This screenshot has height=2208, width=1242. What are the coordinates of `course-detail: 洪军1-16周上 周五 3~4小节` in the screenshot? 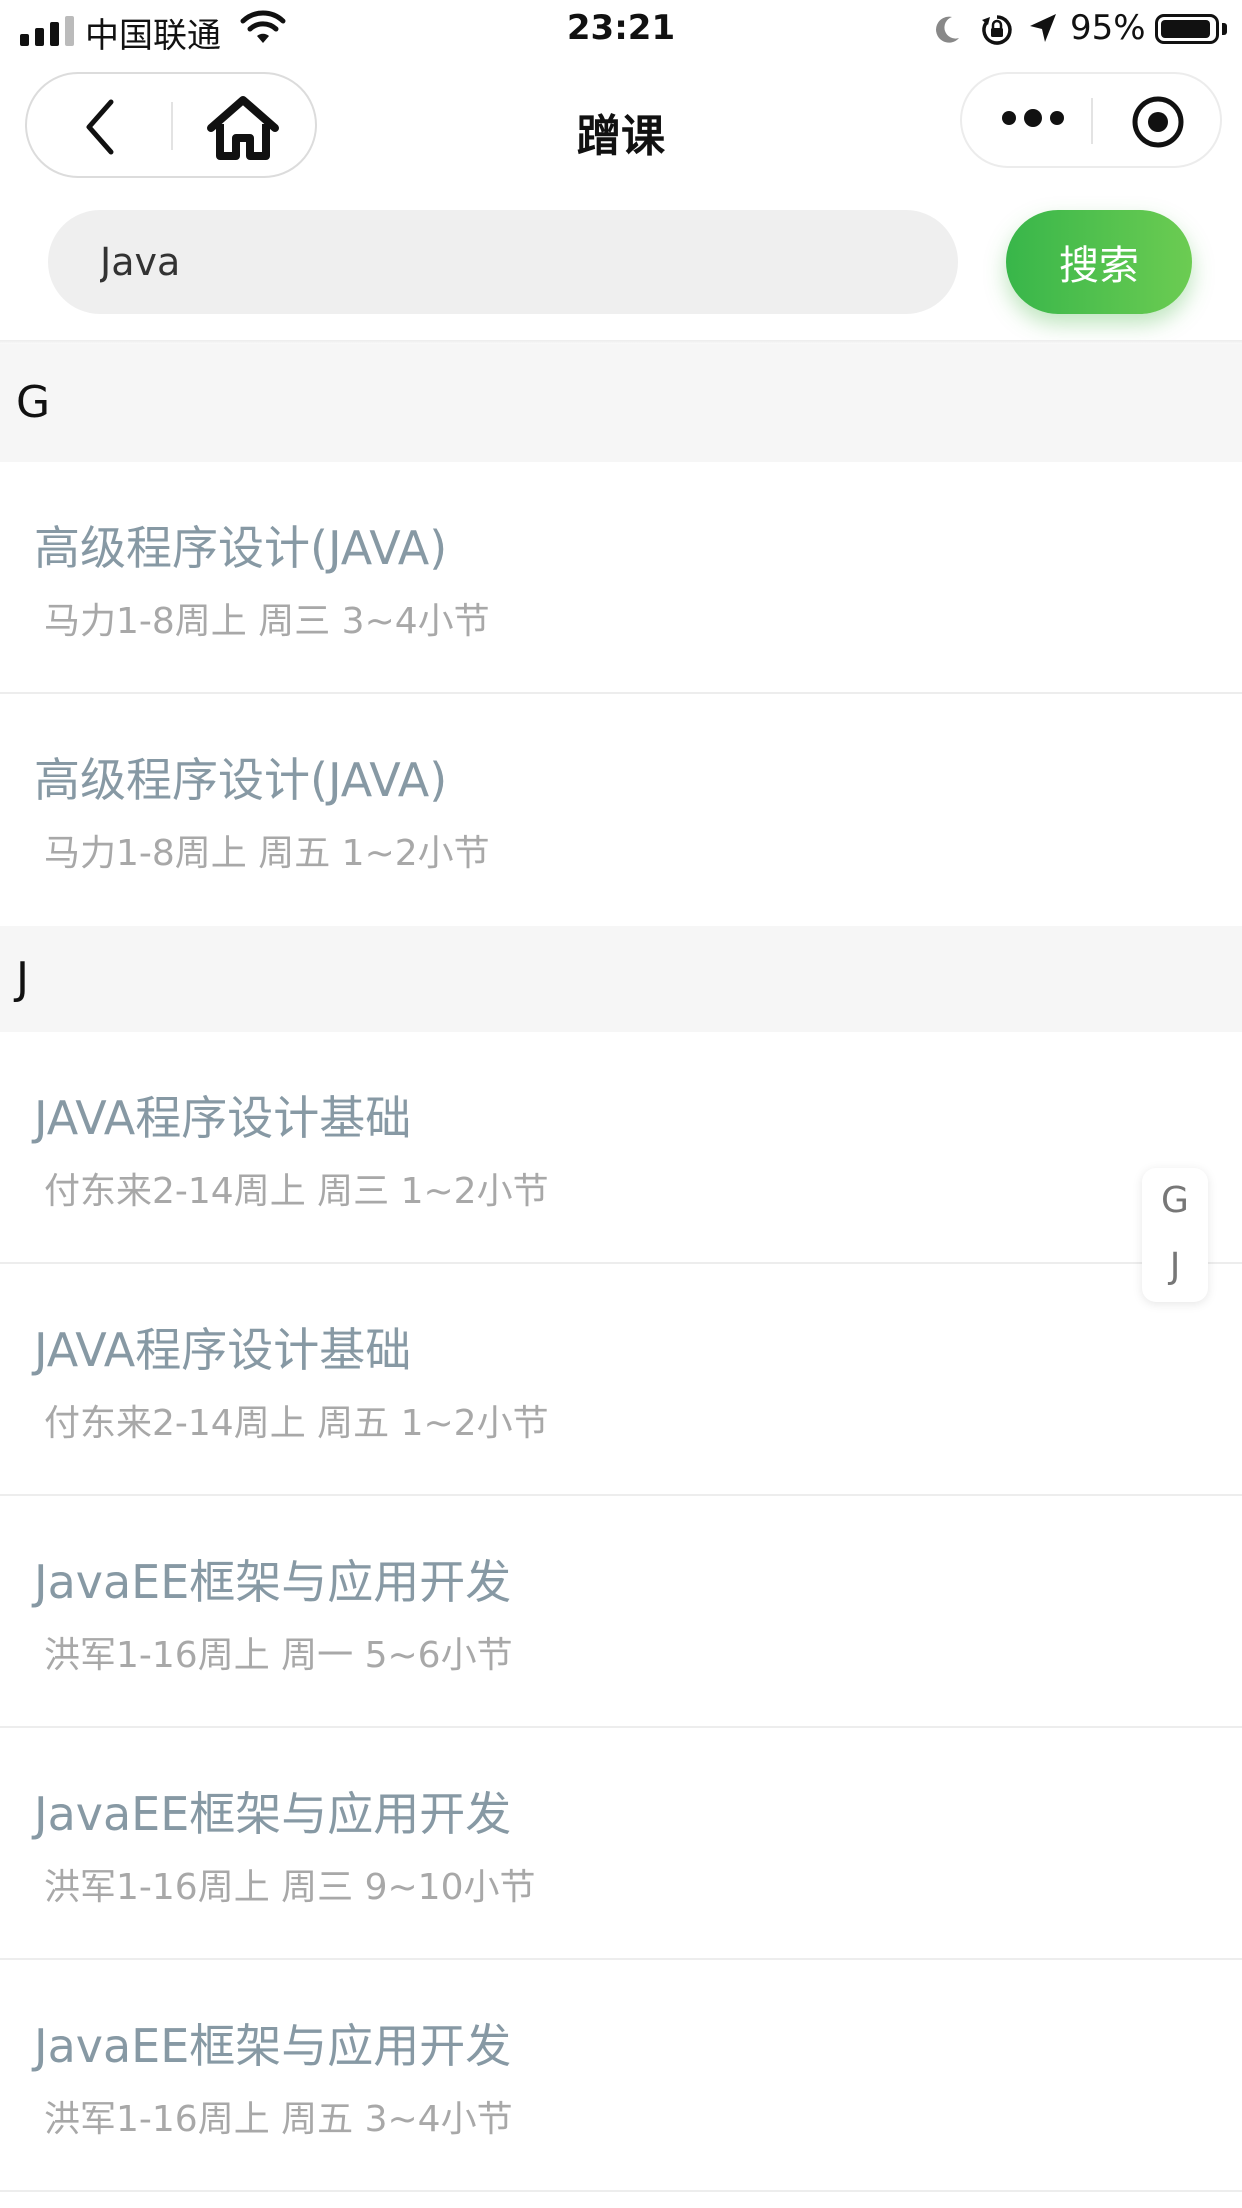 It's located at (278, 2119).